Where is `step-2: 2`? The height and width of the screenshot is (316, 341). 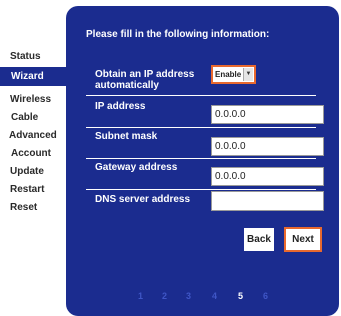
step-2: 2 is located at coordinates (164, 296).